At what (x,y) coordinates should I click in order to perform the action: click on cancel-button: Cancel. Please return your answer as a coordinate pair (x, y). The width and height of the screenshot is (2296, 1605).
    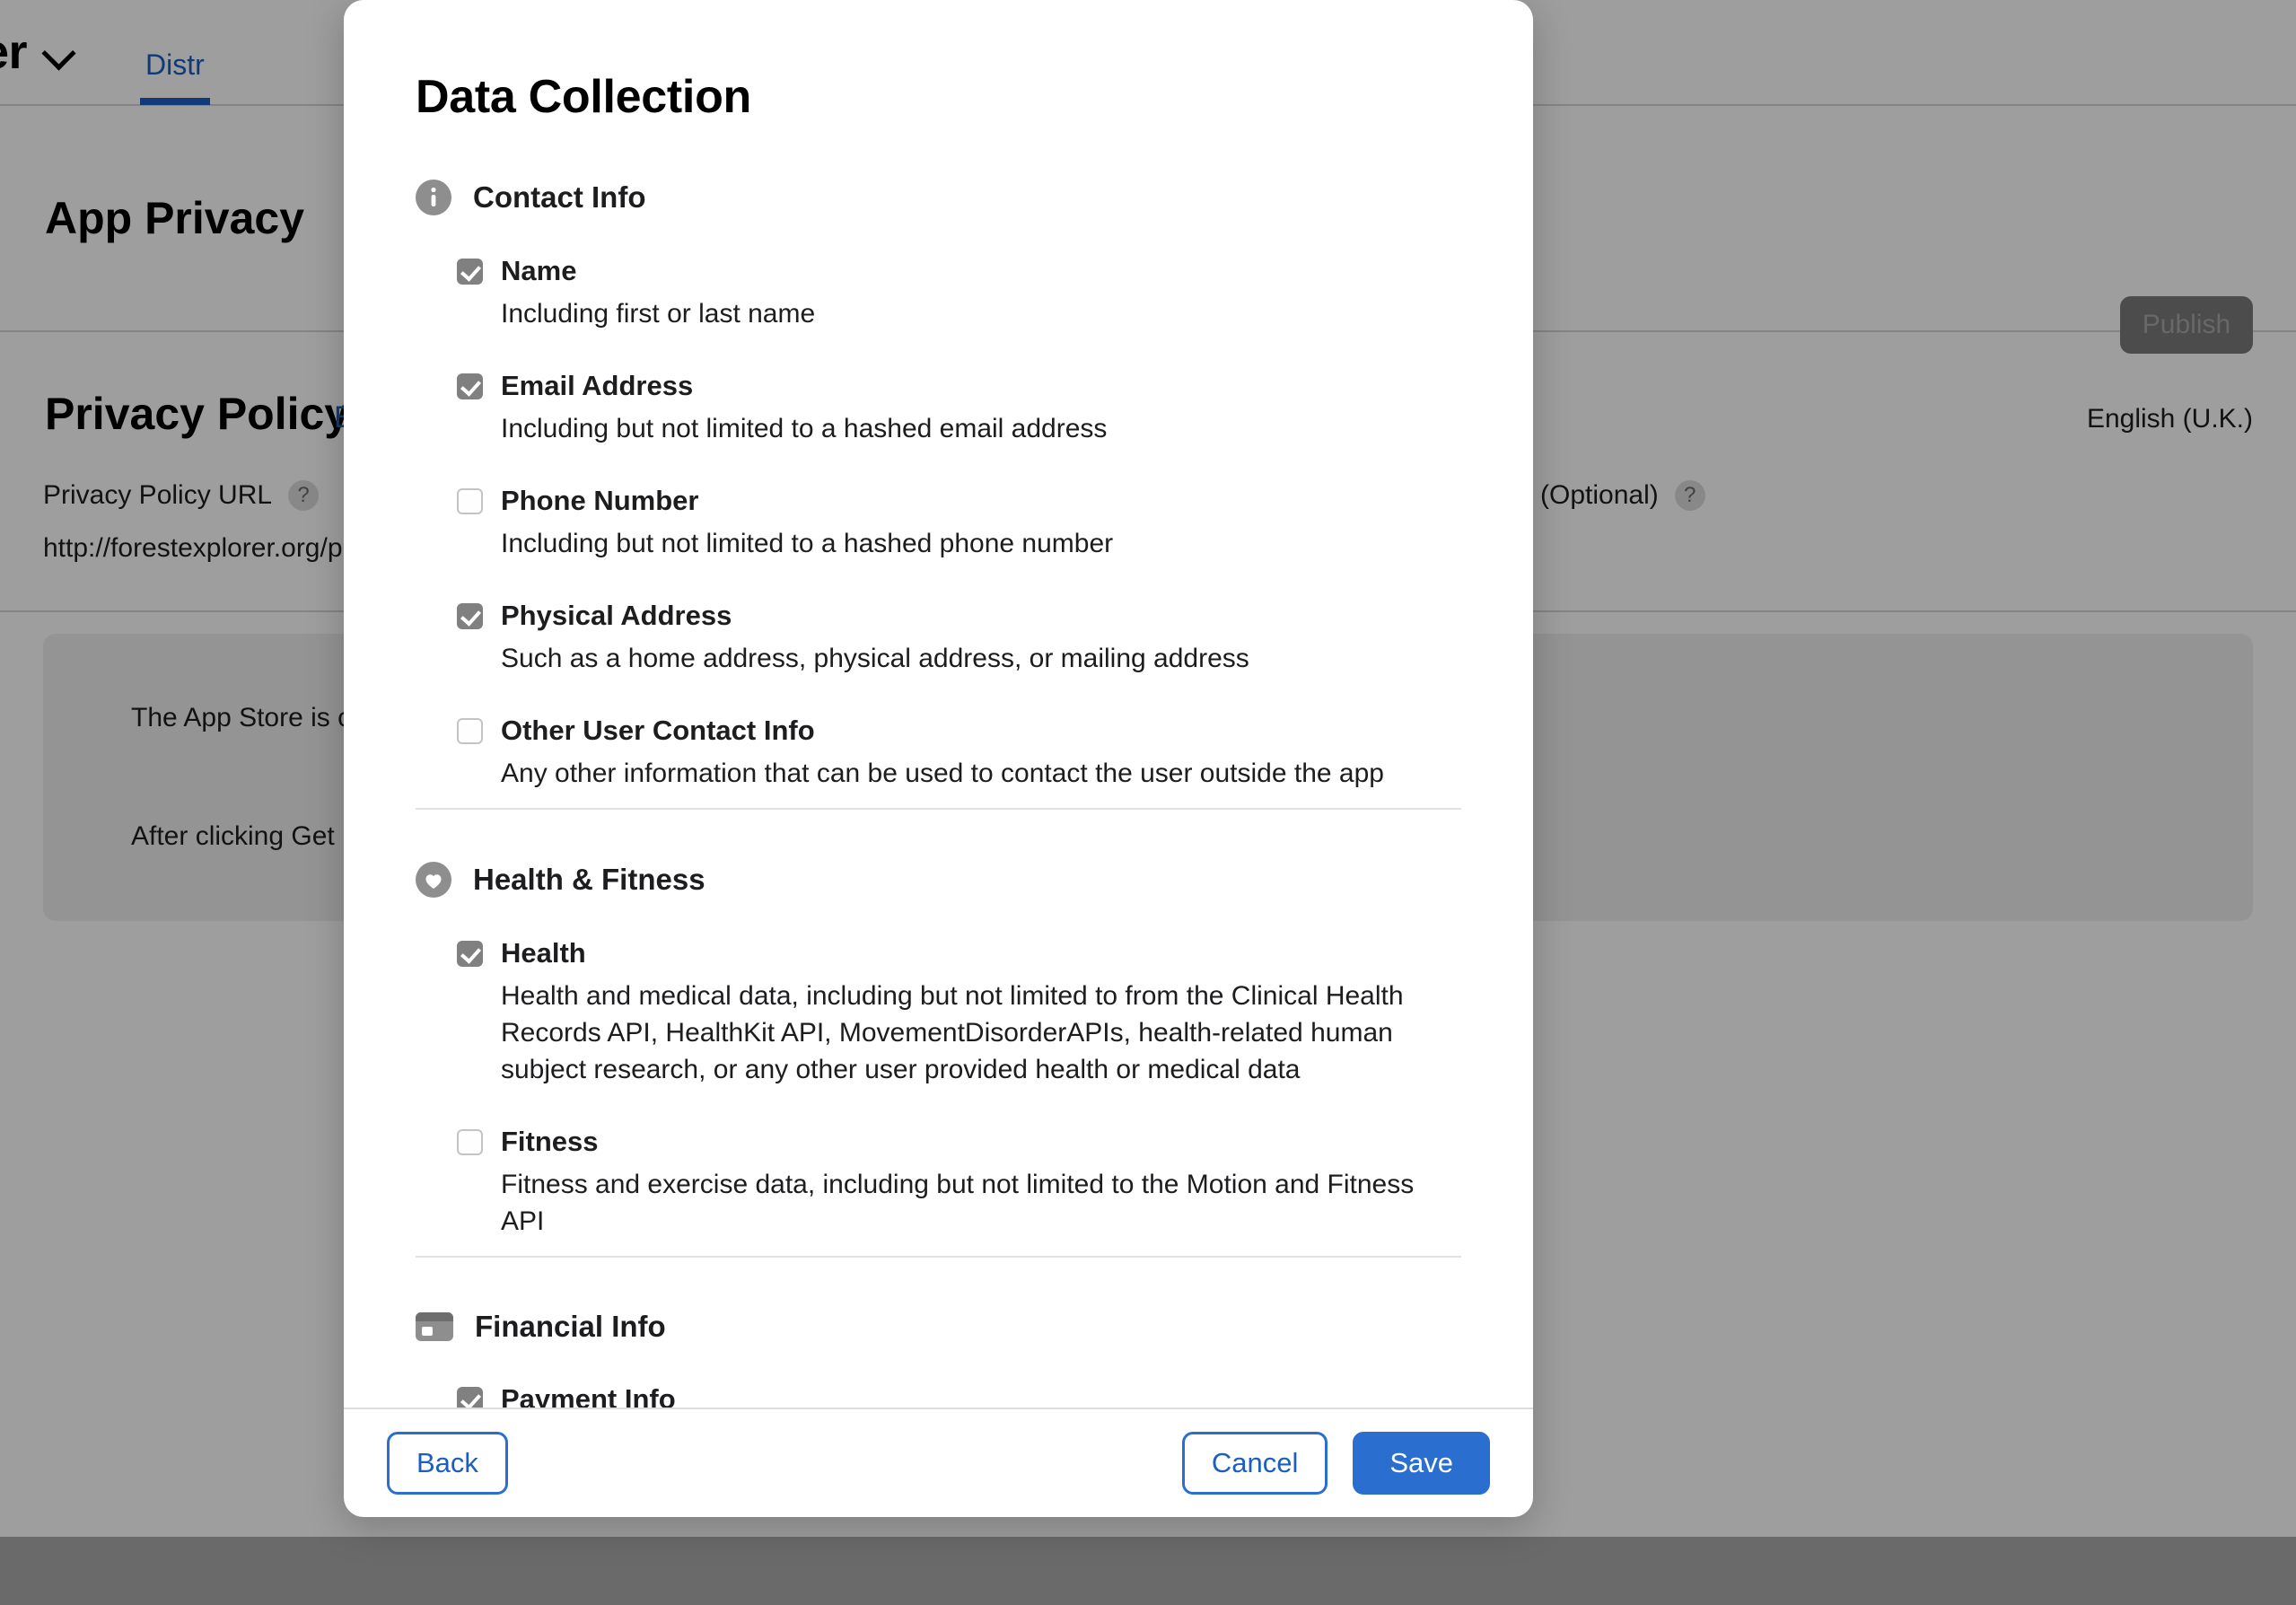
    Looking at the image, I should click on (1255, 1463).